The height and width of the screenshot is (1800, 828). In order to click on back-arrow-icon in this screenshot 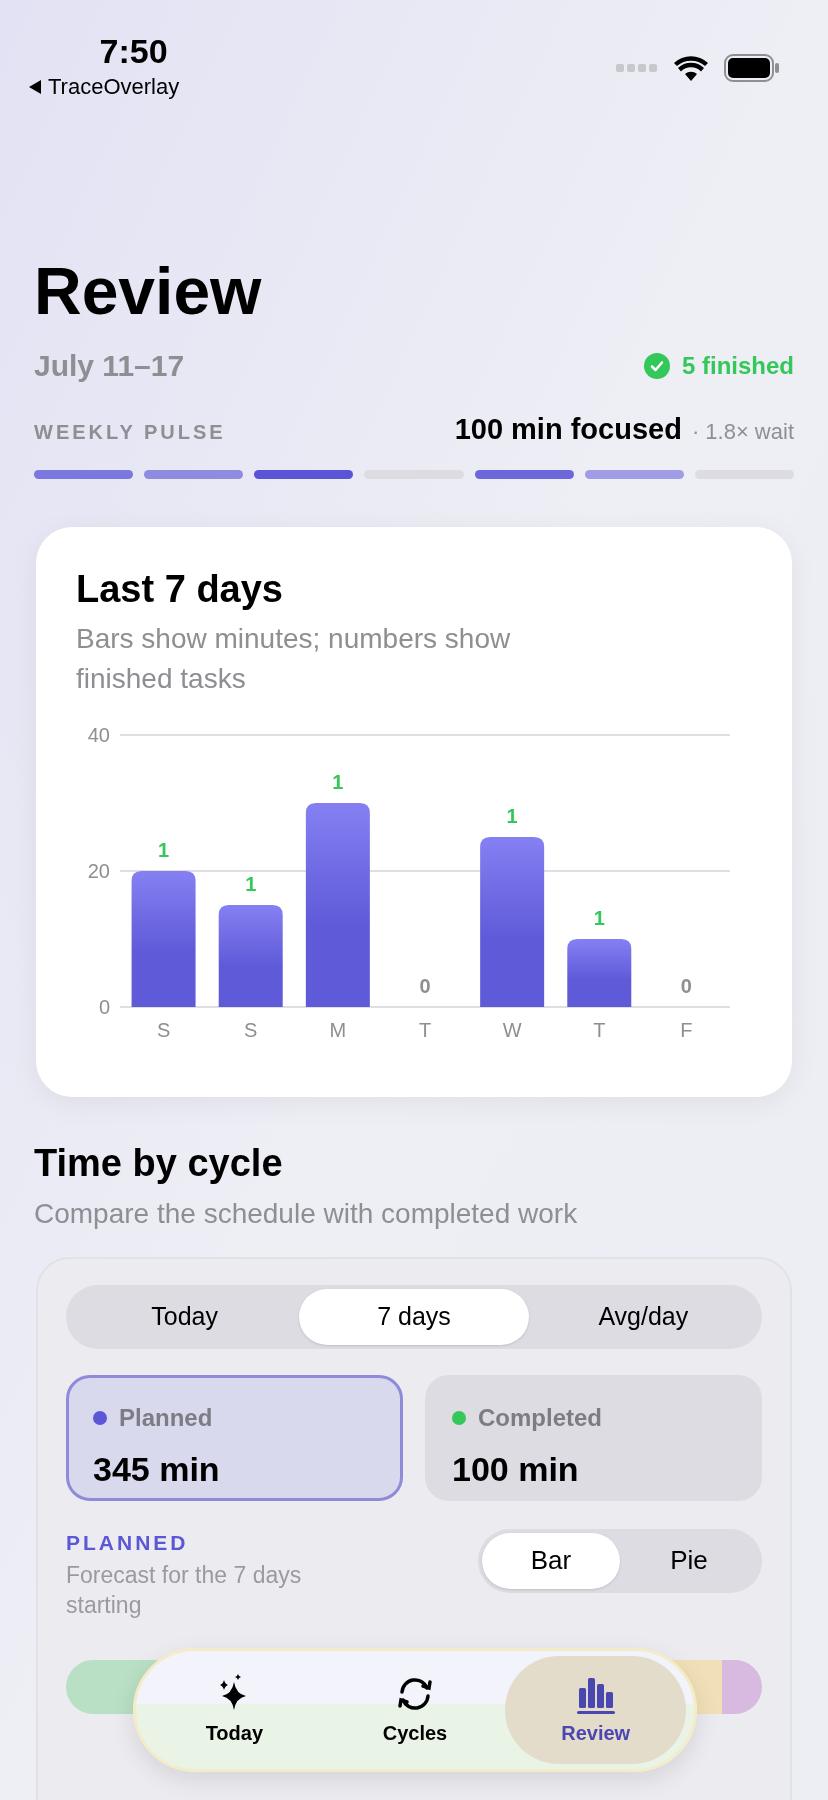, I will do `click(35, 86)`.